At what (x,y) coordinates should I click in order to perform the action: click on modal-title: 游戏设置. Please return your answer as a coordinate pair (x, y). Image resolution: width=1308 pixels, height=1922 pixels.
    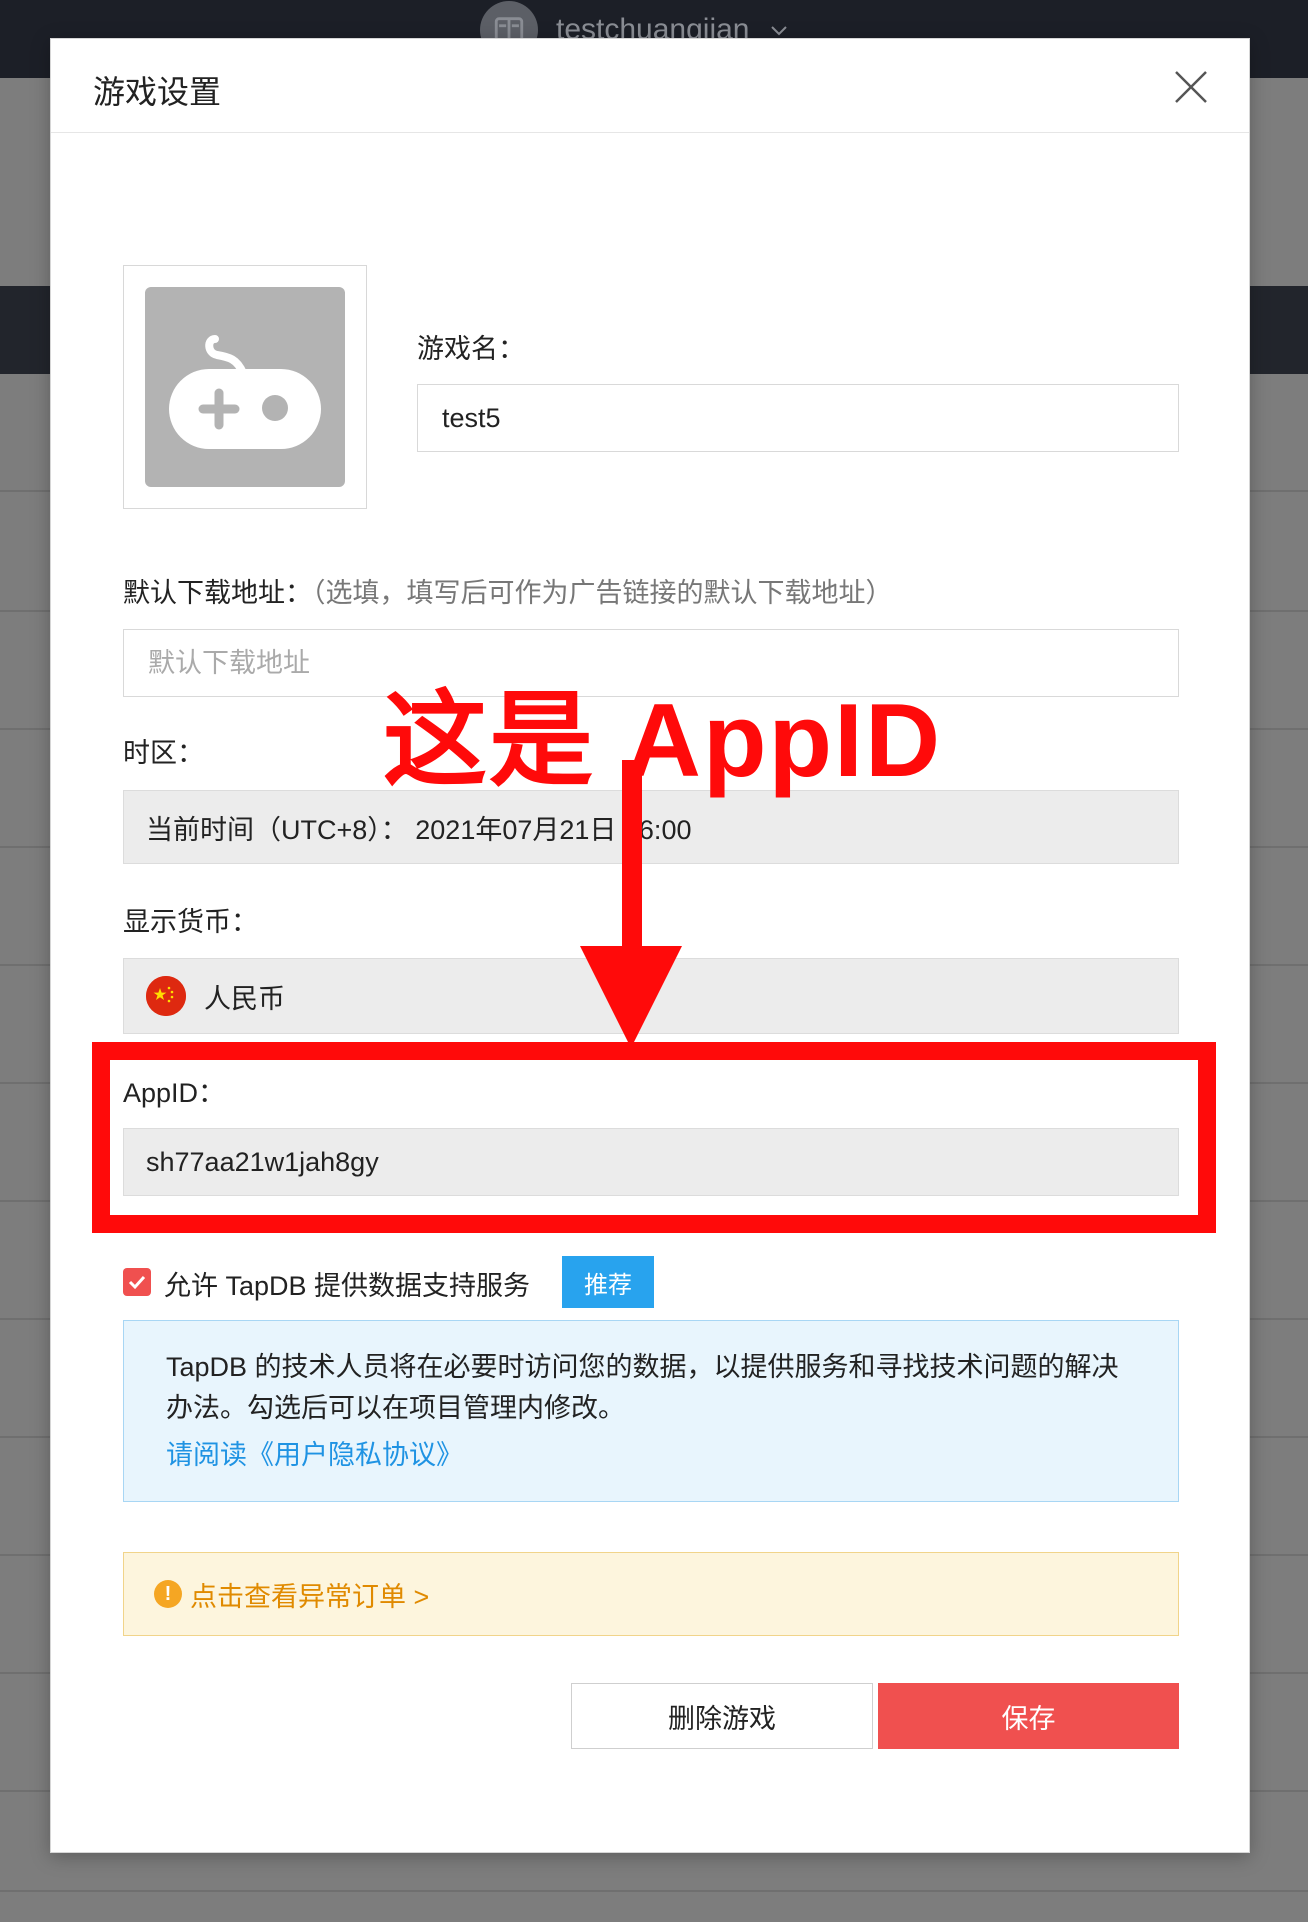
    Looking at the image, I should click on (157, 92).